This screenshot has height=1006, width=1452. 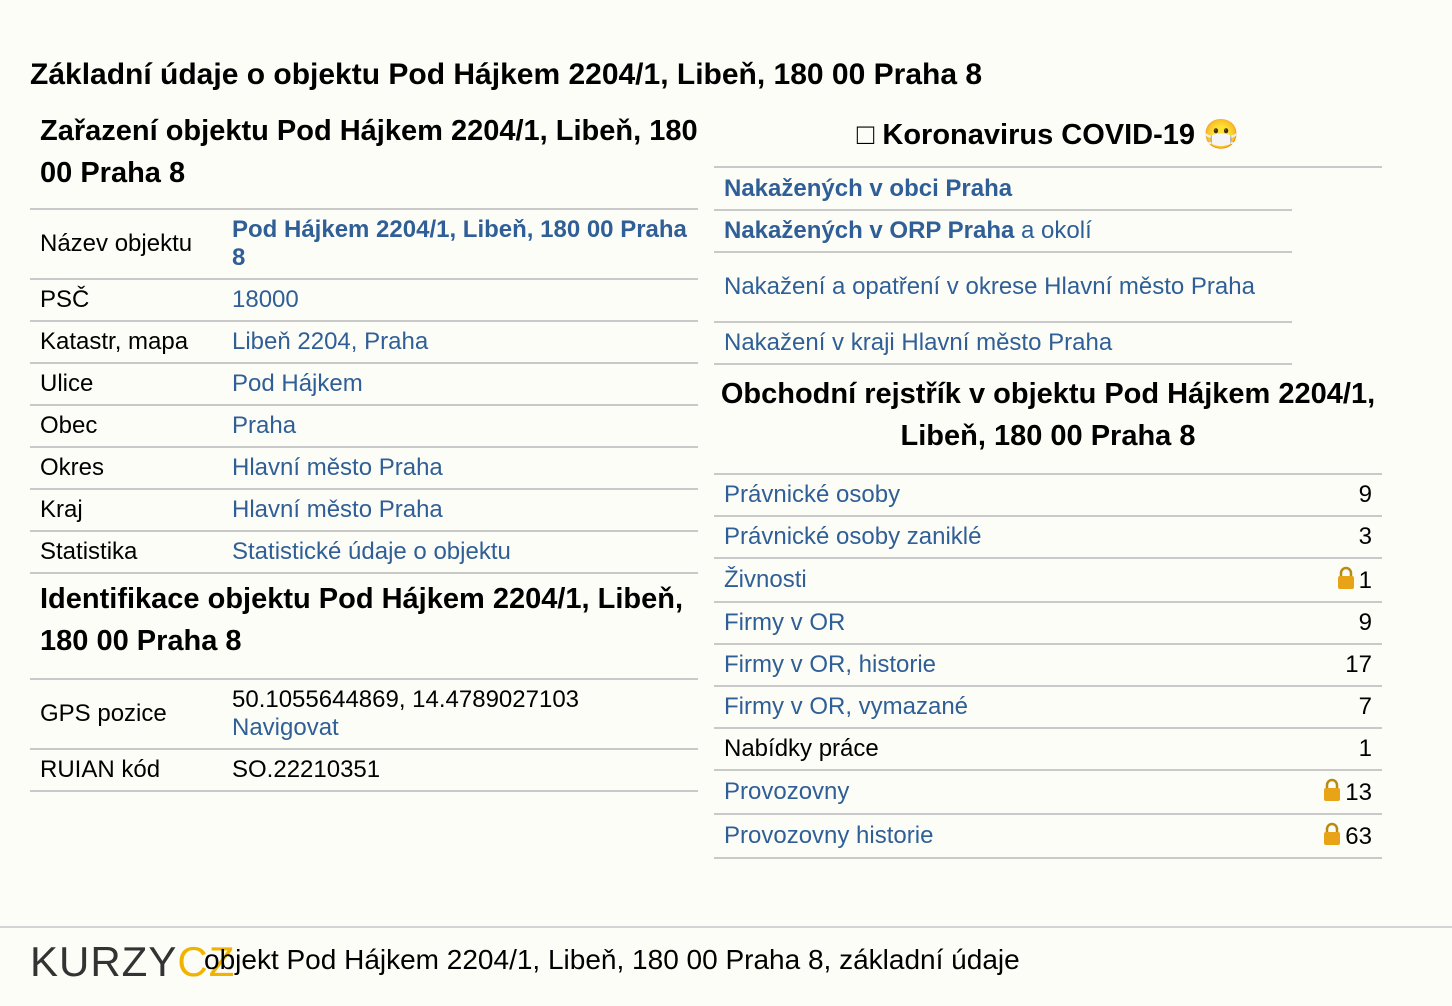 What do you see at coordinates (869, 230) in the screenshot?
I see `covid-link-orp-bold: Nakažených v ORP Praha` at bounding box center [869, 230].